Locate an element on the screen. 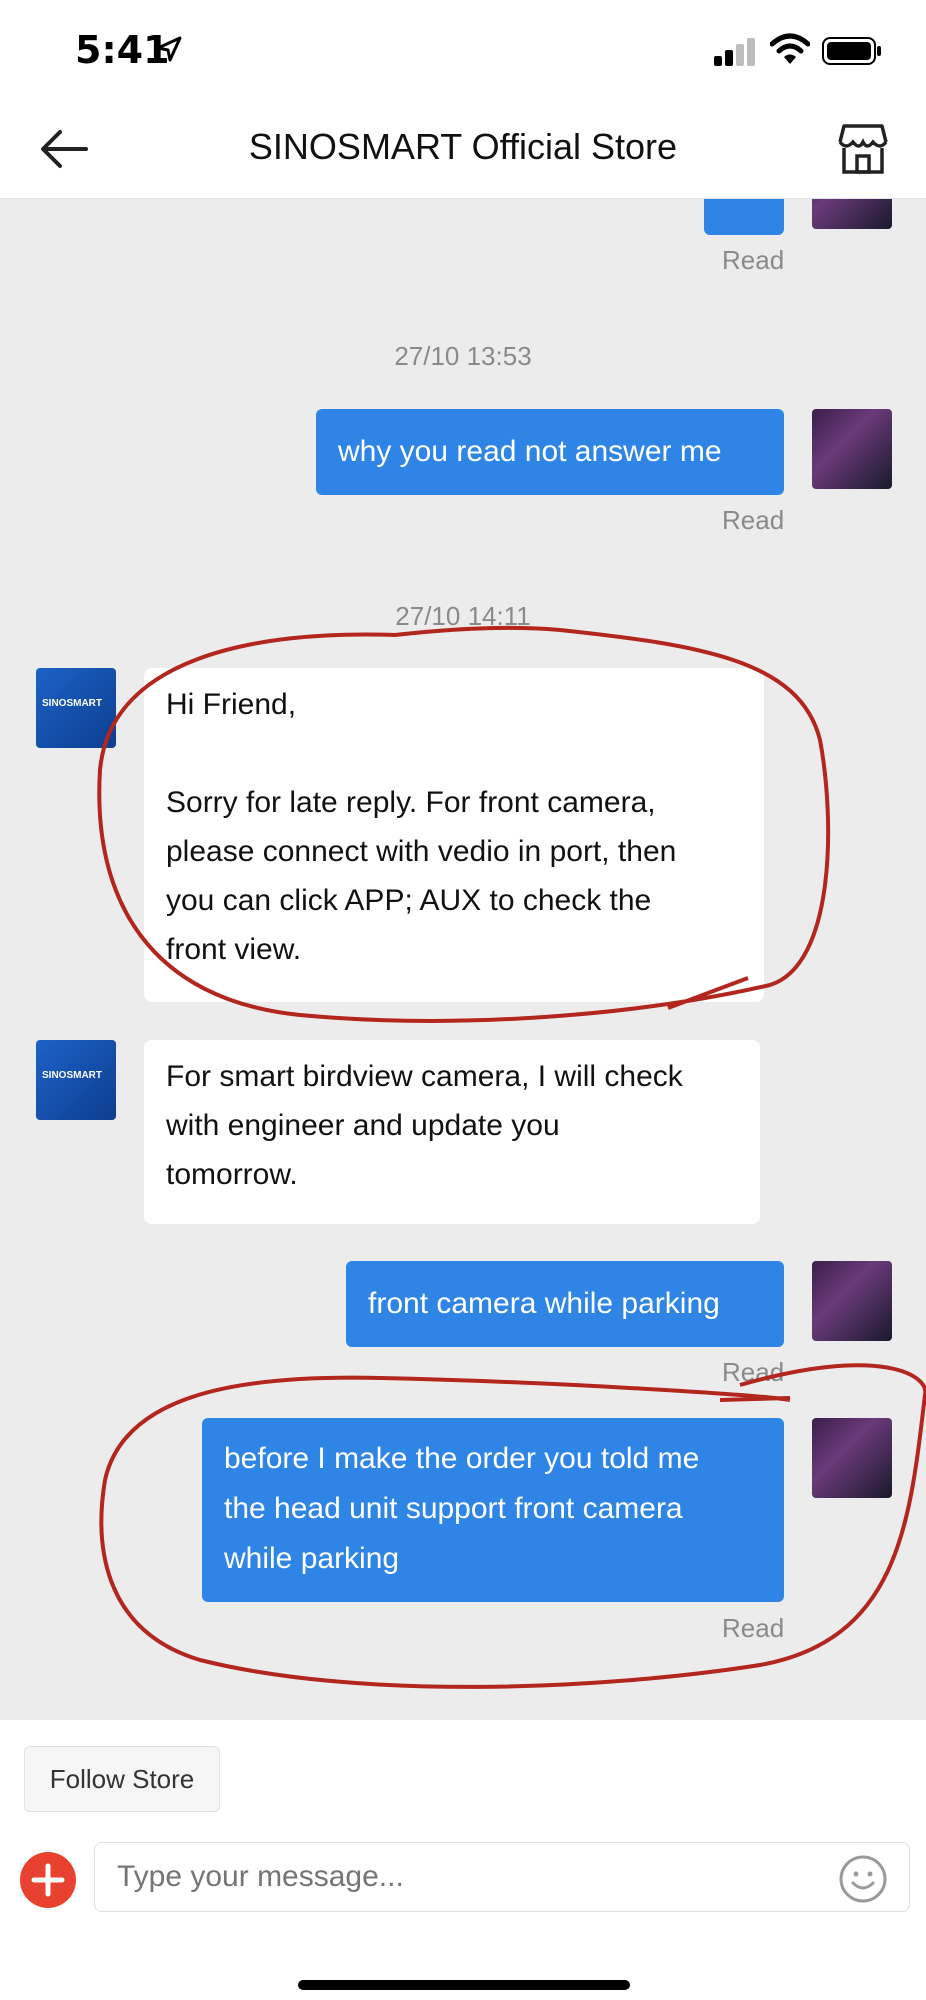 This screenshot has height=2000, width=926. follow-store-button: Follow Store is located at coordinates (122, 1779).